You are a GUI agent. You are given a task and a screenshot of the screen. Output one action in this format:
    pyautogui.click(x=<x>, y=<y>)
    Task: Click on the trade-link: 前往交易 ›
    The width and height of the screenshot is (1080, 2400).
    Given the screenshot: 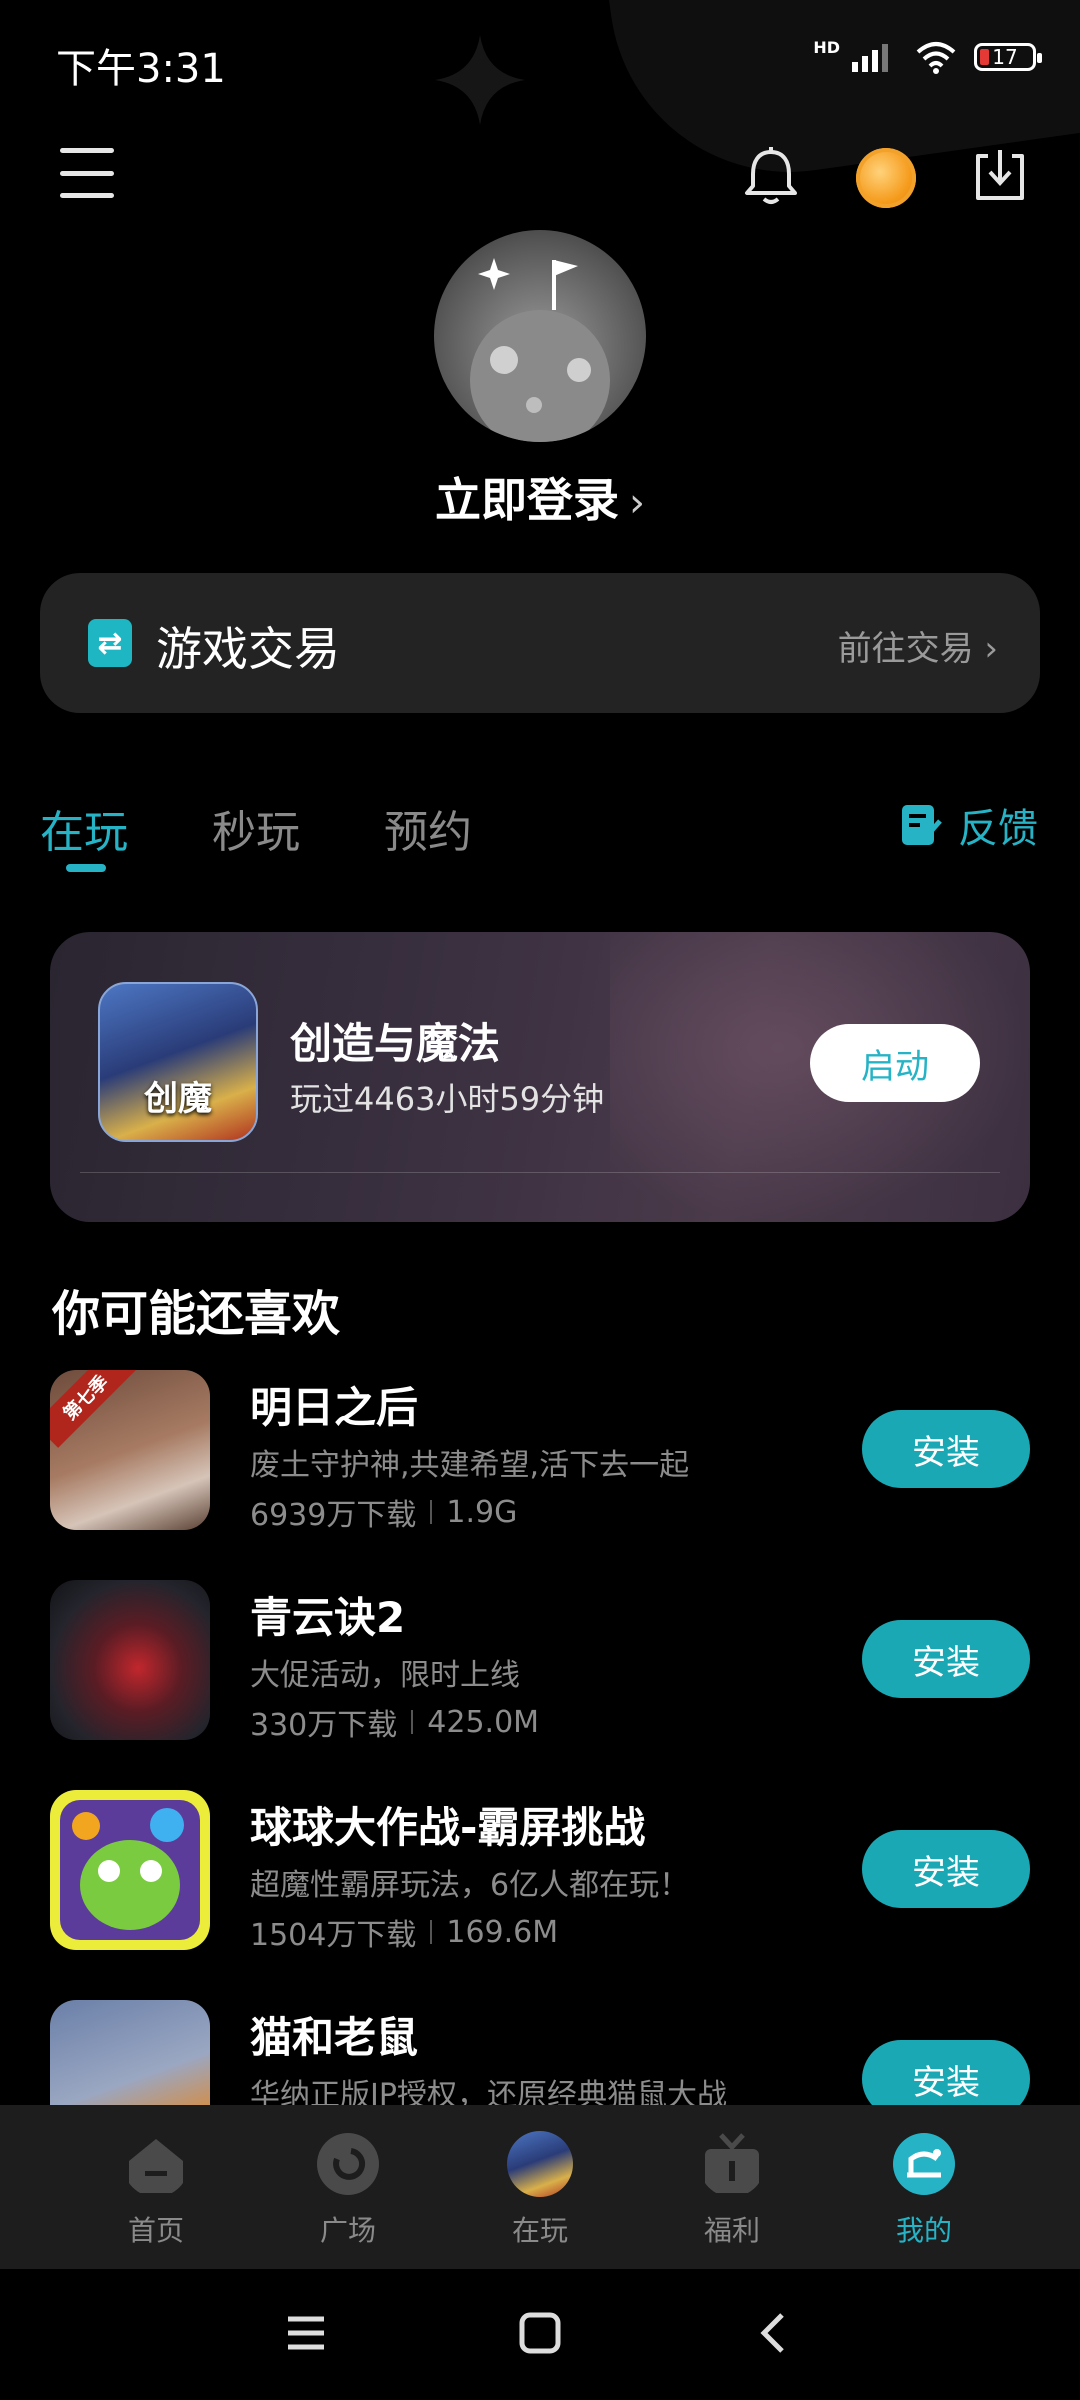 What is the action you would take?
    pyautogui.click(x=918, y=645)
    